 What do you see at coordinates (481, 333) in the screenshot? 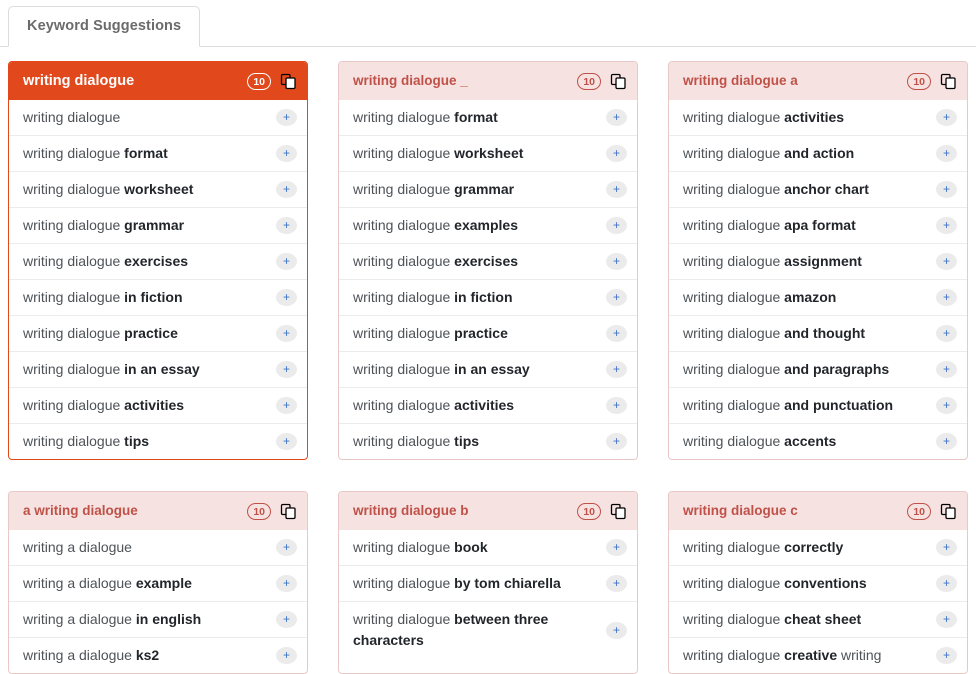
I see `keyword-highlight: practice` at bounding box center [481, 333].